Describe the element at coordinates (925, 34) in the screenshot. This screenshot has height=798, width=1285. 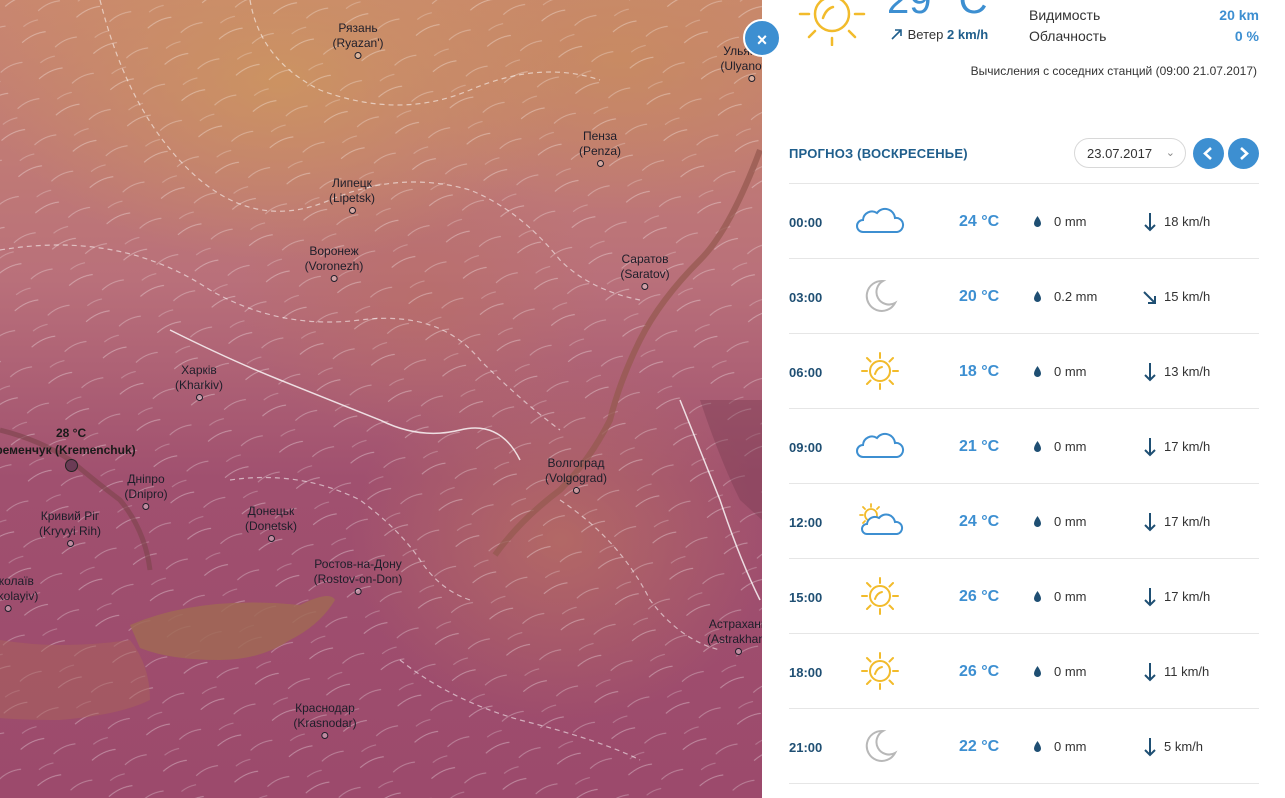
I see `wind-label: Ветер` at that location.